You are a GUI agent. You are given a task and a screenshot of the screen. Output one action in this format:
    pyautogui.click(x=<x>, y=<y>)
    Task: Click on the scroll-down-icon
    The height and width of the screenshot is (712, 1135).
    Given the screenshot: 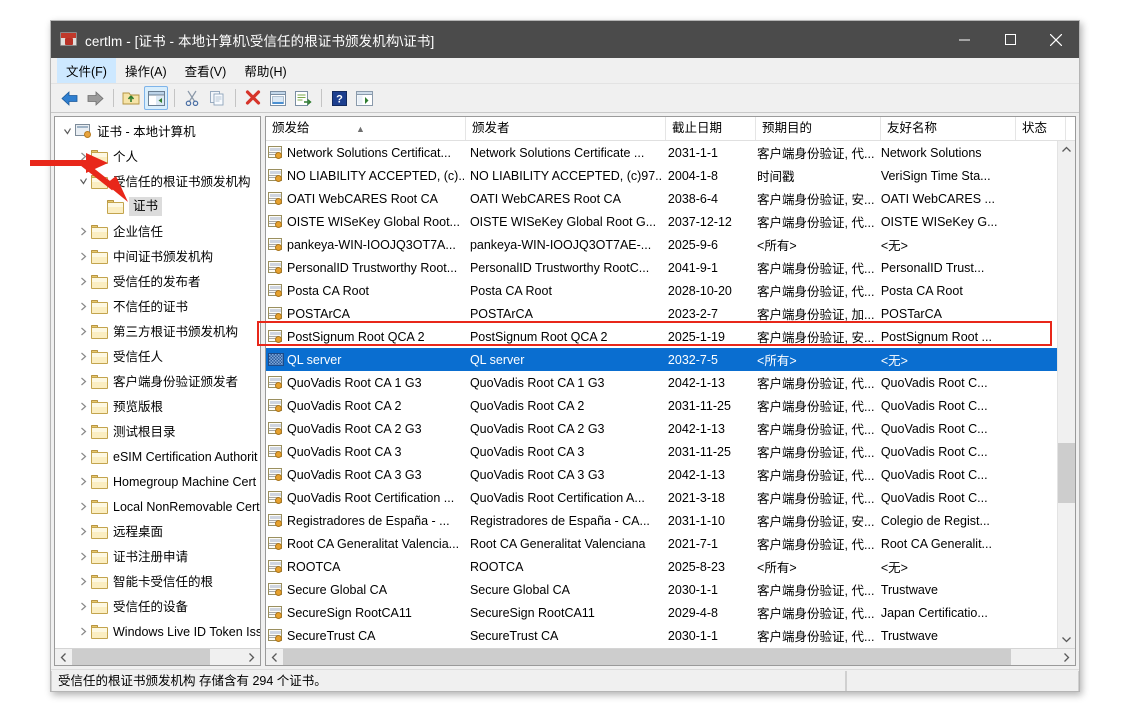 What is the action you would take?
    pyautogui.click(x=1066, y=639)
    